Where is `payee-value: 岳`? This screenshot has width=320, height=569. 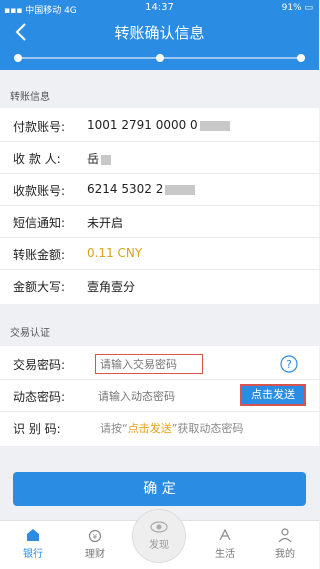
payee-value: 岳 is located at coordinates (99, 158).